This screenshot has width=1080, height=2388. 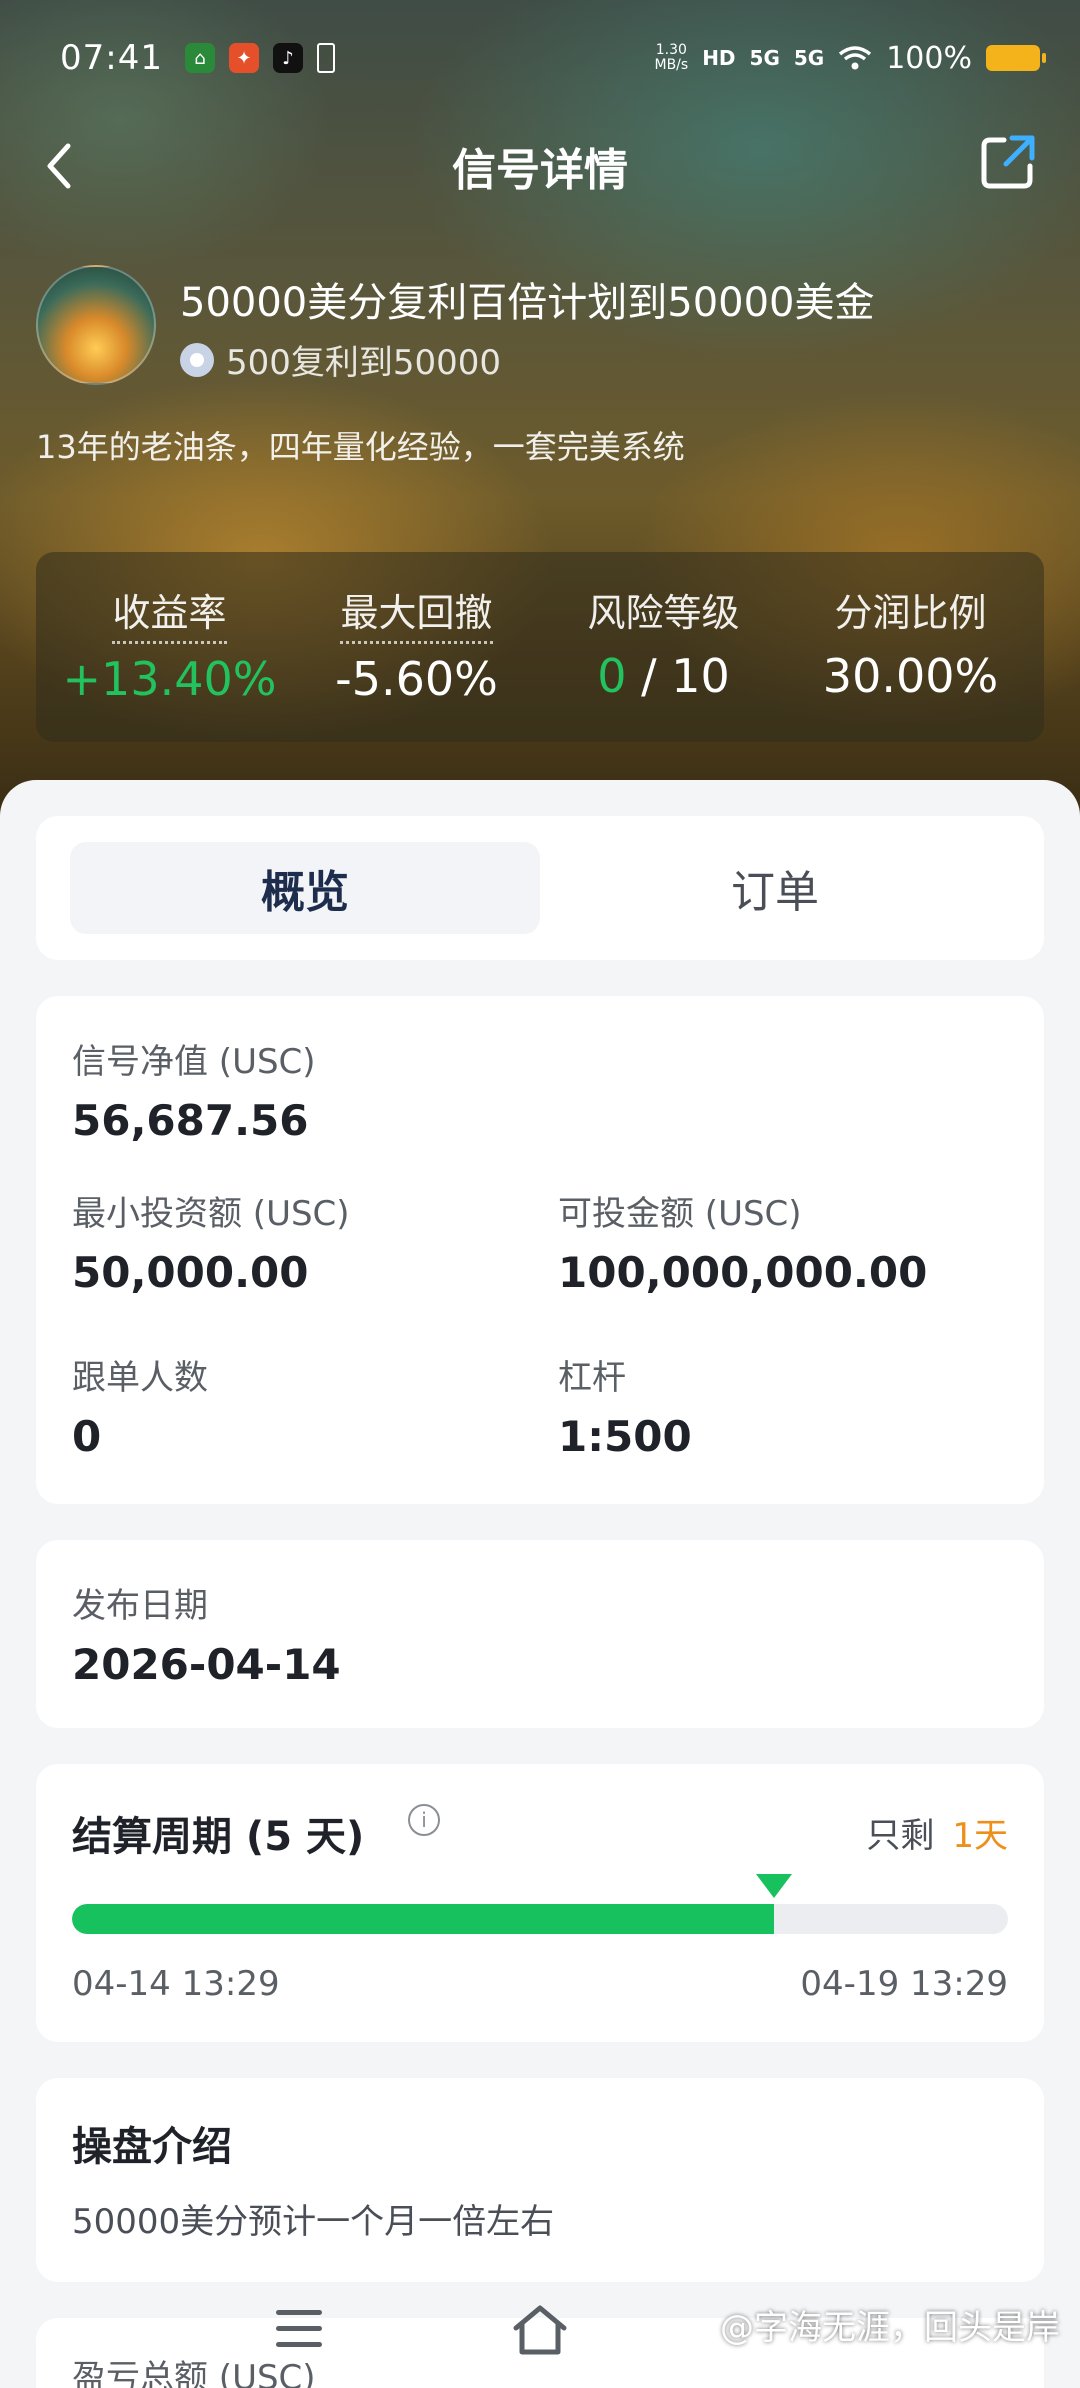 What do you see at coordinates (900, 1836) in the screenshot?
I see `remaining-label: 只剩` at bounding box center [900, 1836].